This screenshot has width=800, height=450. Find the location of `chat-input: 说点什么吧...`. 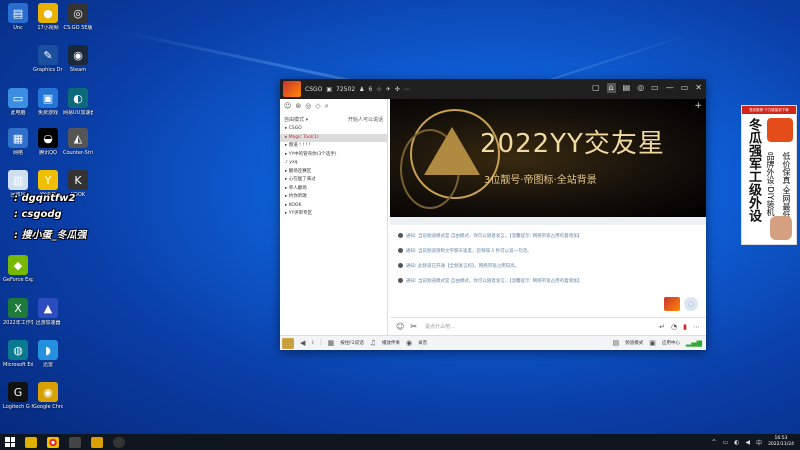

chat-input: 说点什么吧... is located at coordinates (440, 326).